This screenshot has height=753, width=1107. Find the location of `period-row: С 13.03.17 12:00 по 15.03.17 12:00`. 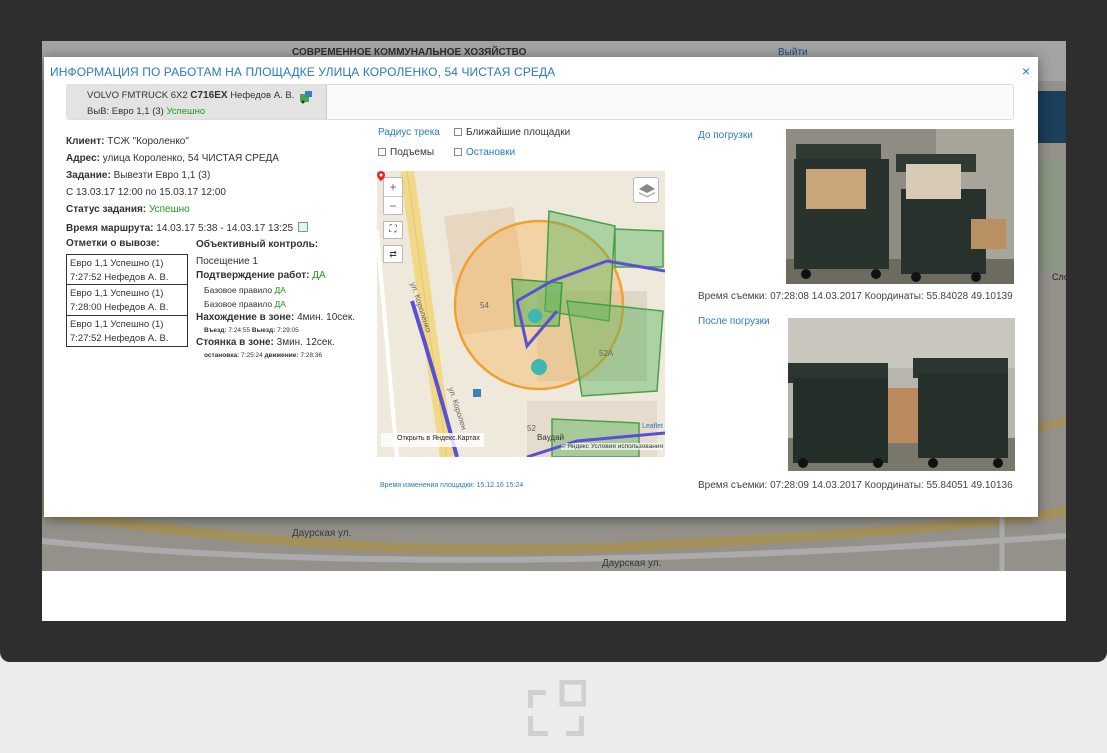

period-row: С 13.03.17 12:00 по 15.03.17 12:00 is located at coordinates (146, 192).